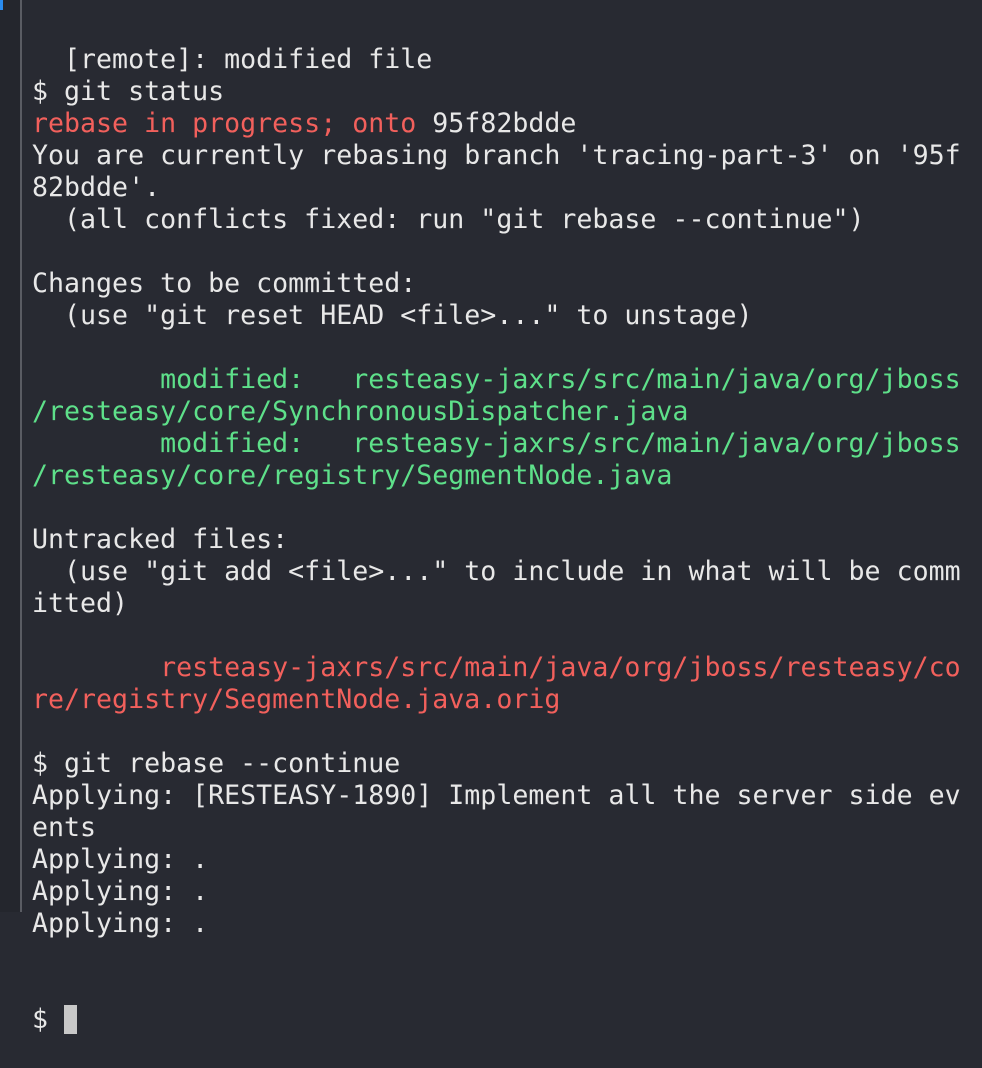  I want to click on output-line: Untracked files:, so click(496, 540).